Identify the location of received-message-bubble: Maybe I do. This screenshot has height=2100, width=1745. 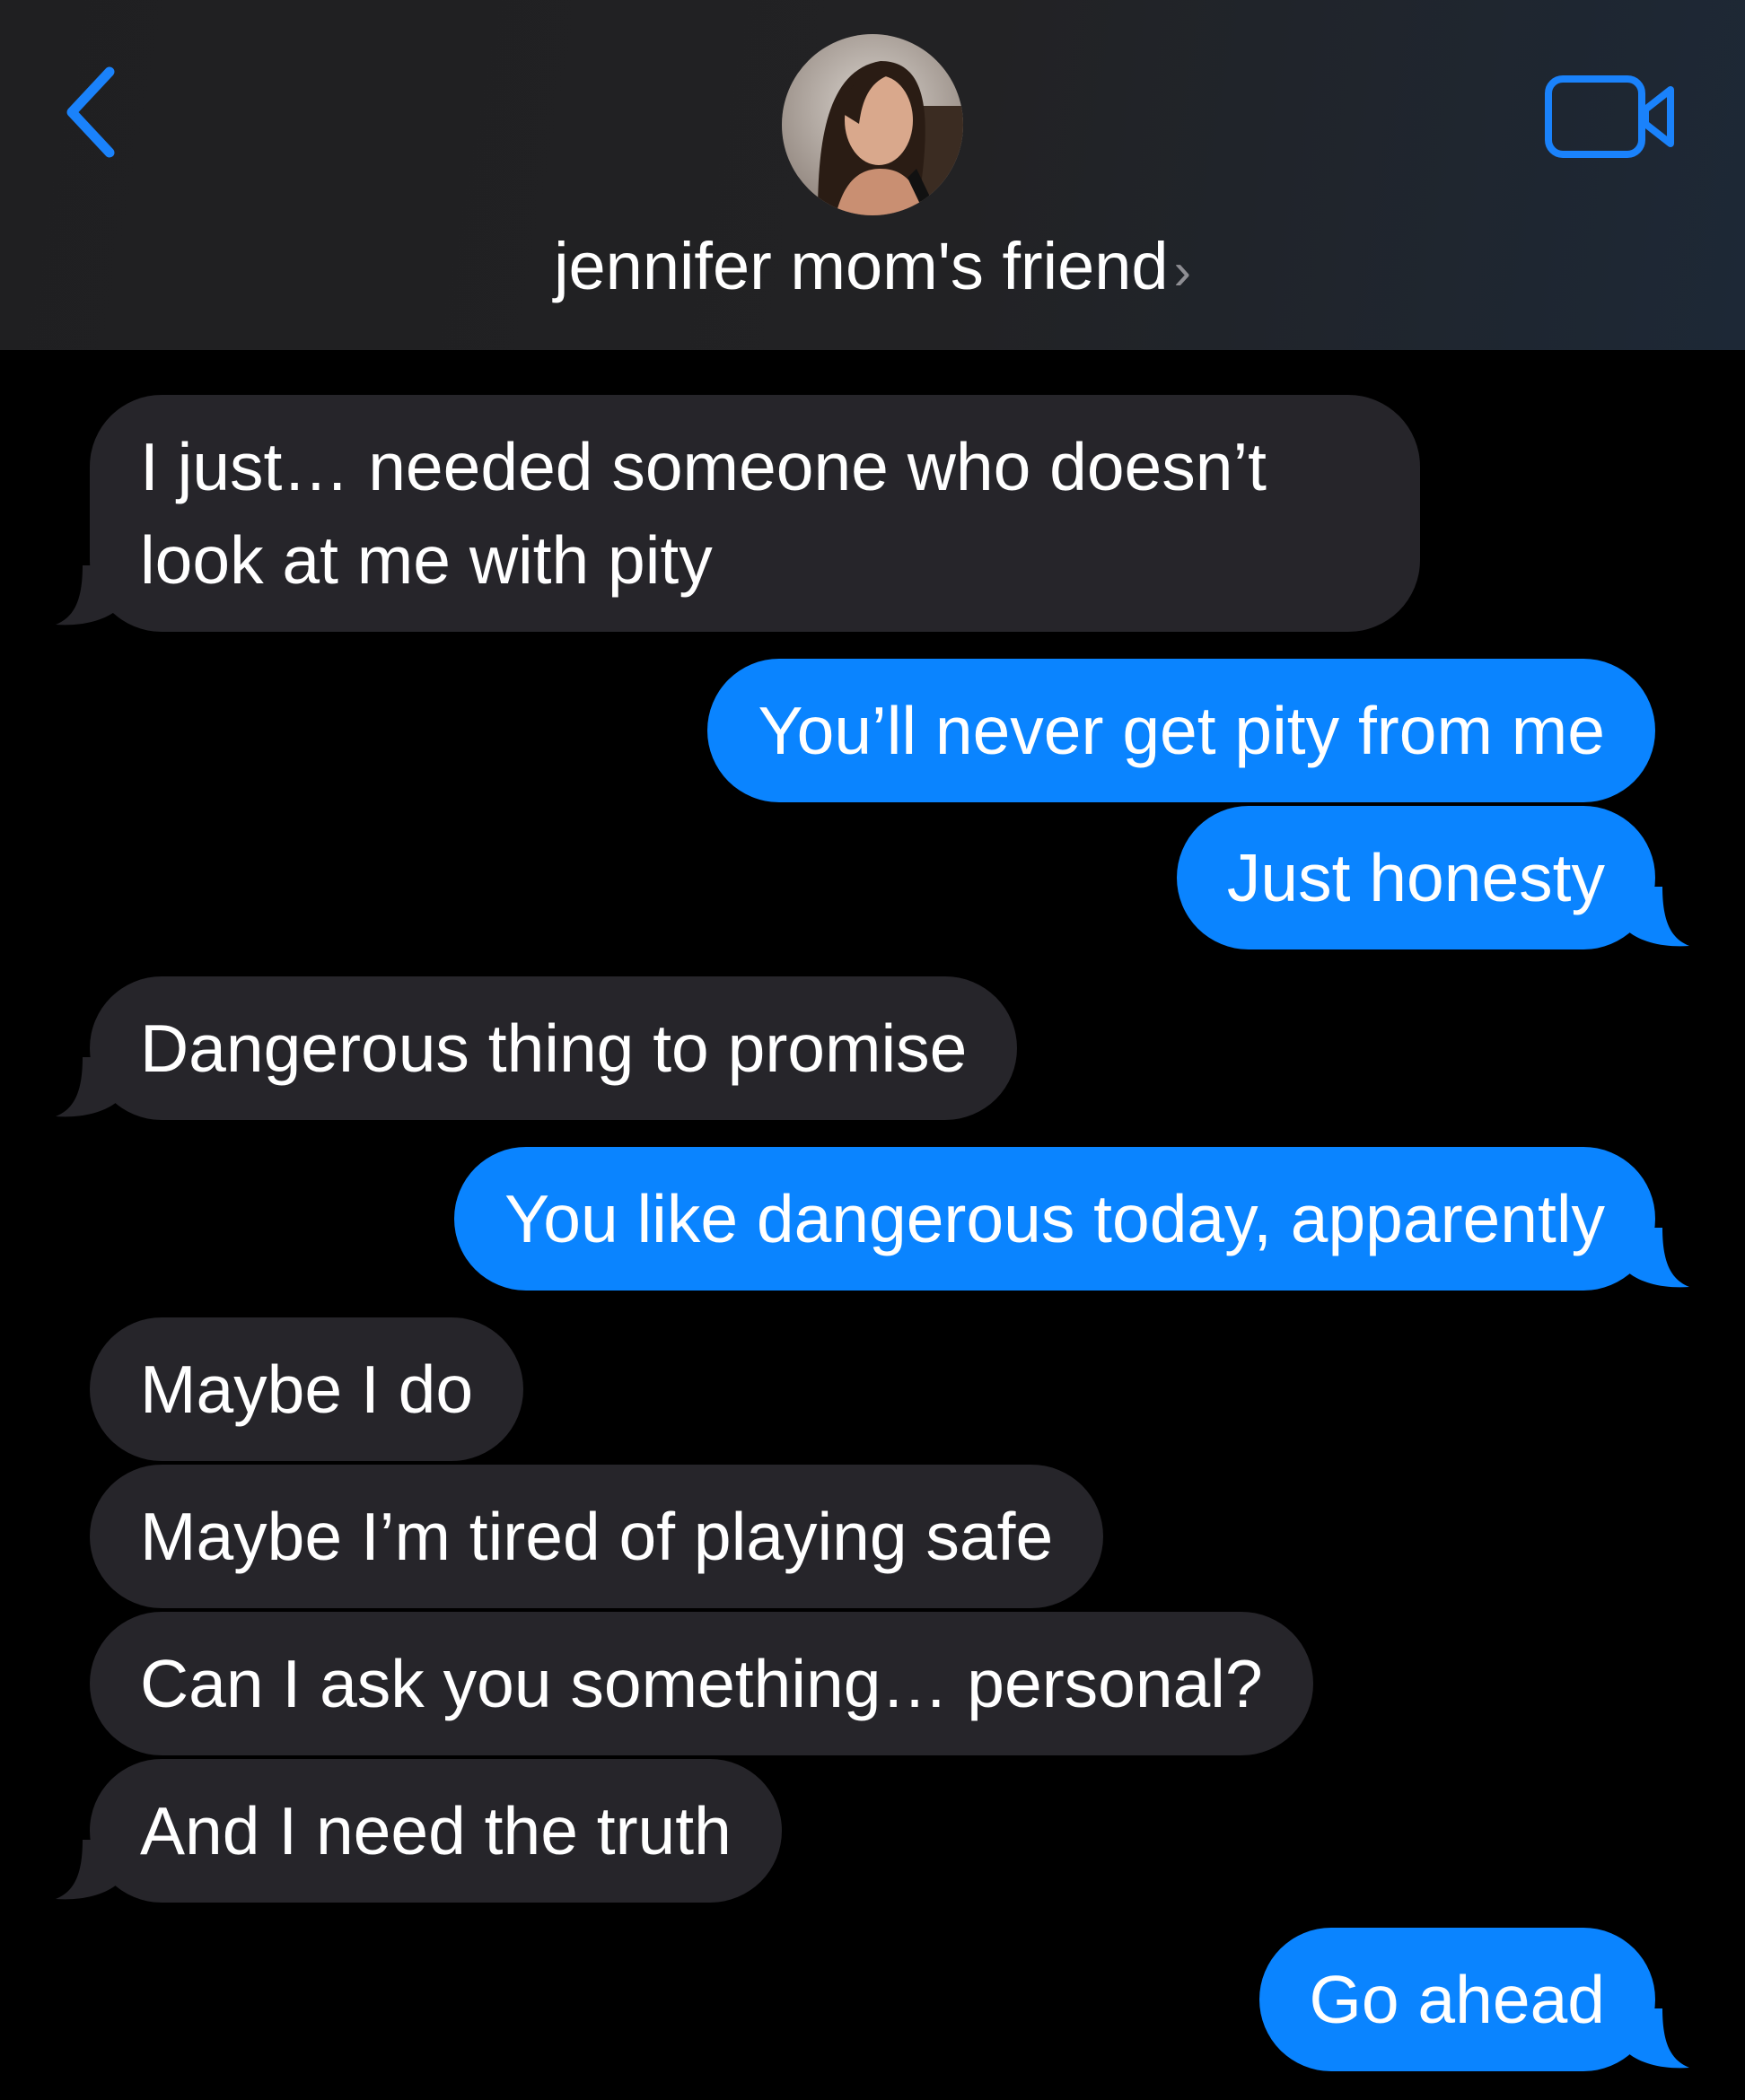
(307, 1389).